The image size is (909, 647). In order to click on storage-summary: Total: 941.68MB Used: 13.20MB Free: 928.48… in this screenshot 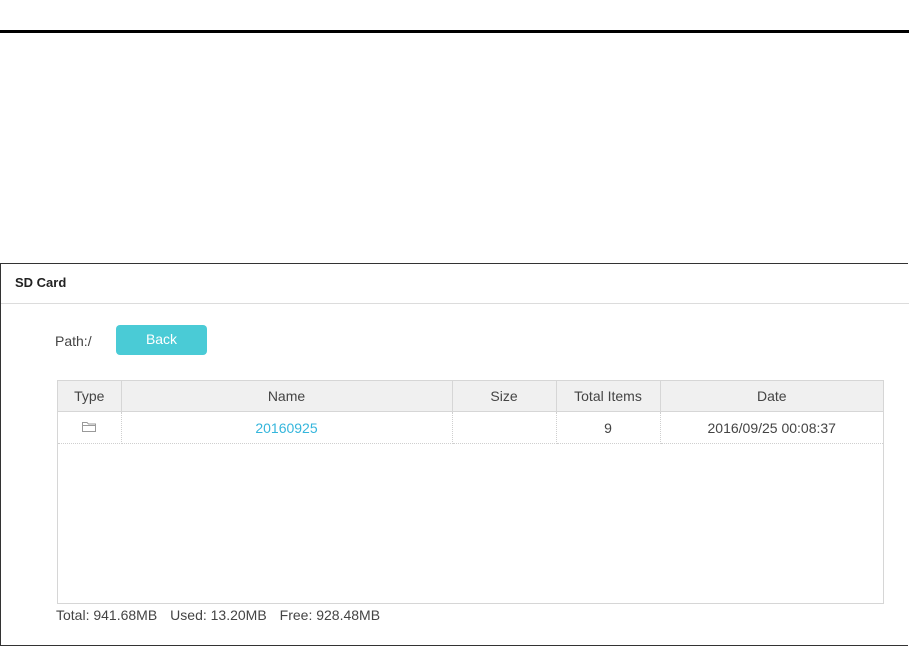, I will do `click(224, 615)`.